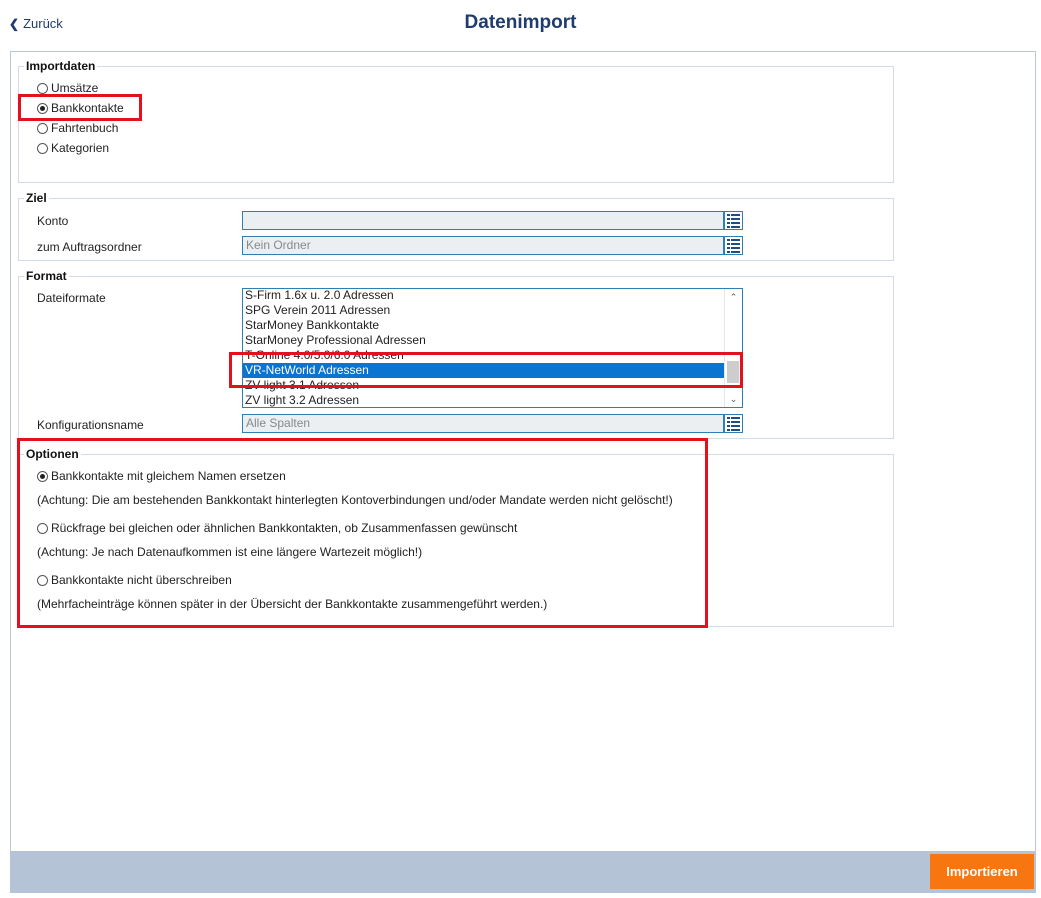  I want to click on list-item: ZV light 3.2 Adressen, so click(483, 400).